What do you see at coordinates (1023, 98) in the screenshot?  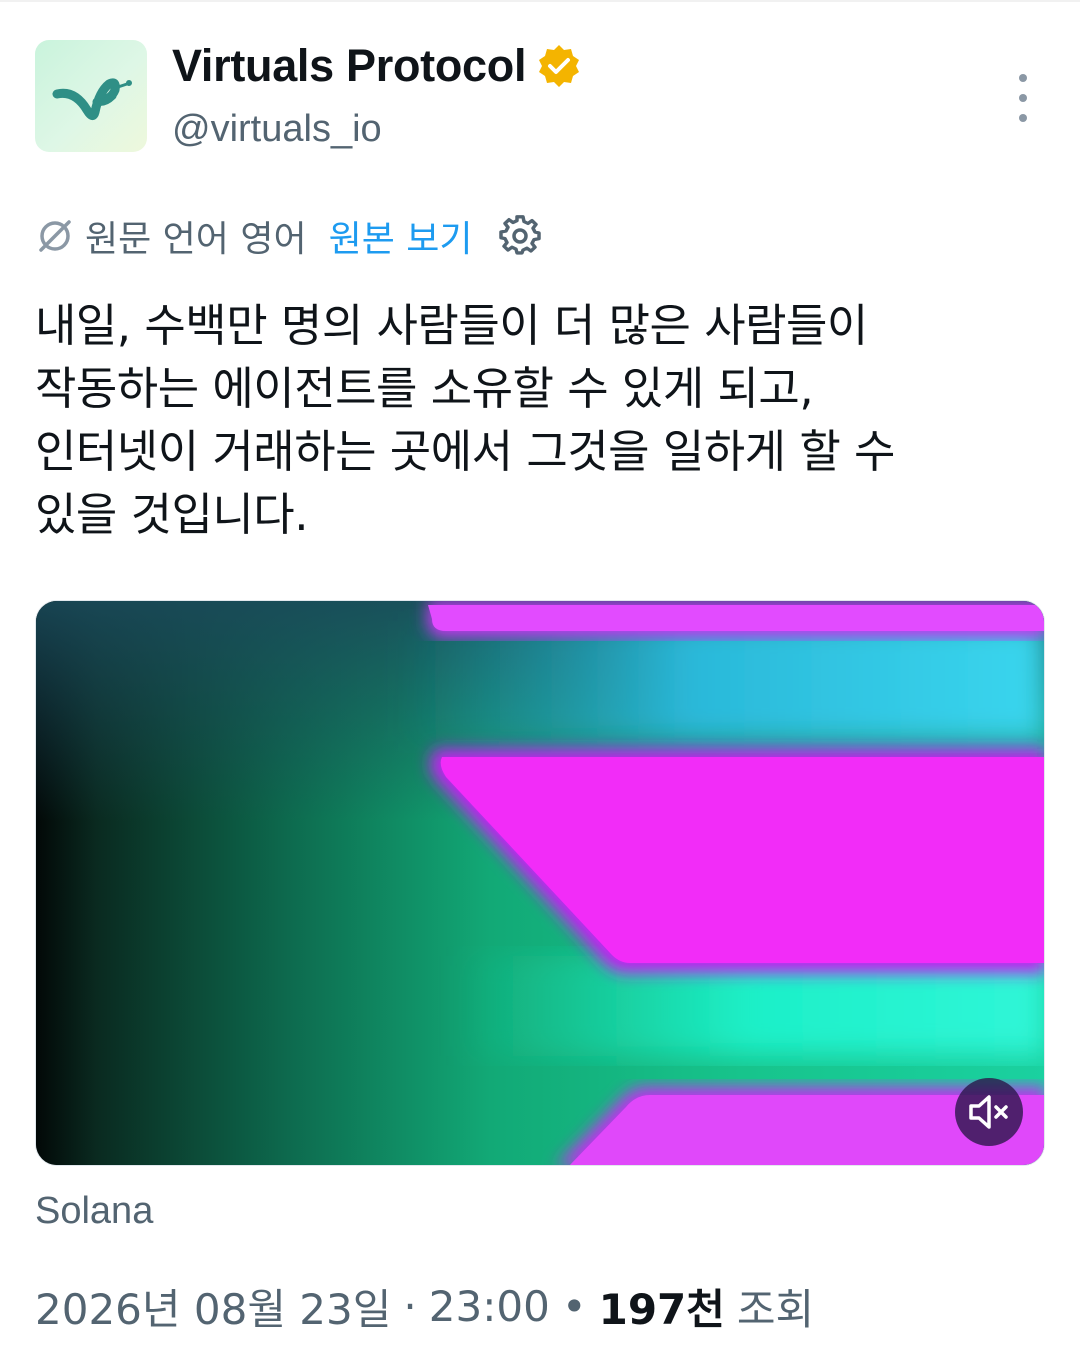 I see `more-options-icon` at bounding box center [1023, 98].